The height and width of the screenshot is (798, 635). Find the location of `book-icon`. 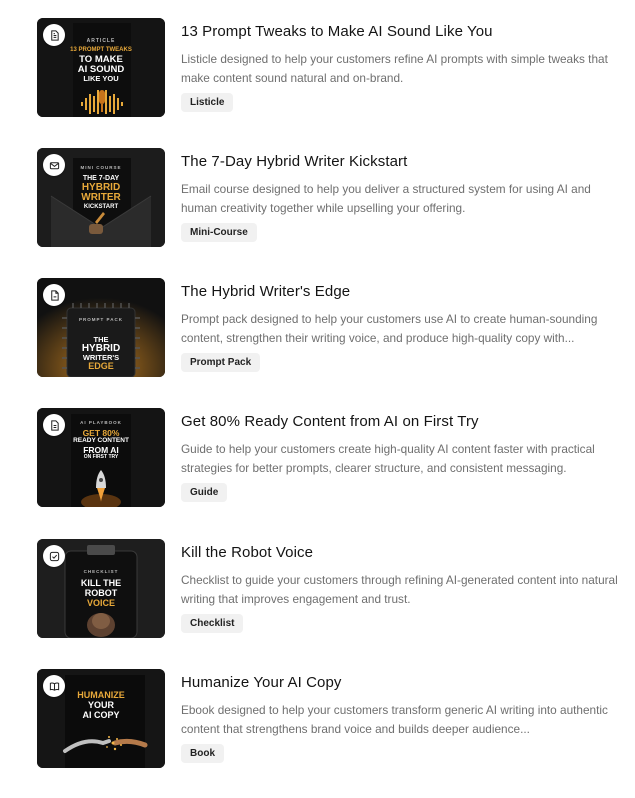

book-icon is located at coordinates (54, 686).